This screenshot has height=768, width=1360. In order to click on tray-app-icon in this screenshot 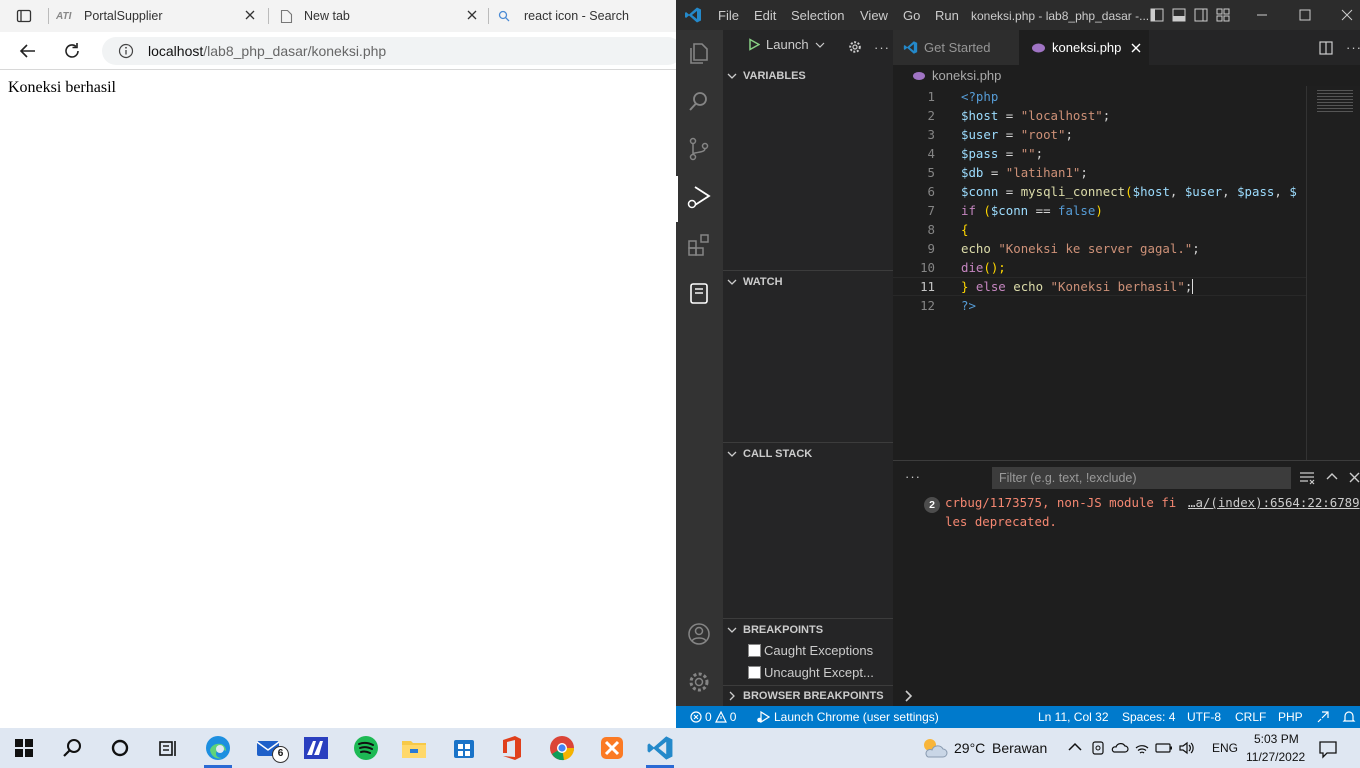, I will do `click(1098, 748)`.